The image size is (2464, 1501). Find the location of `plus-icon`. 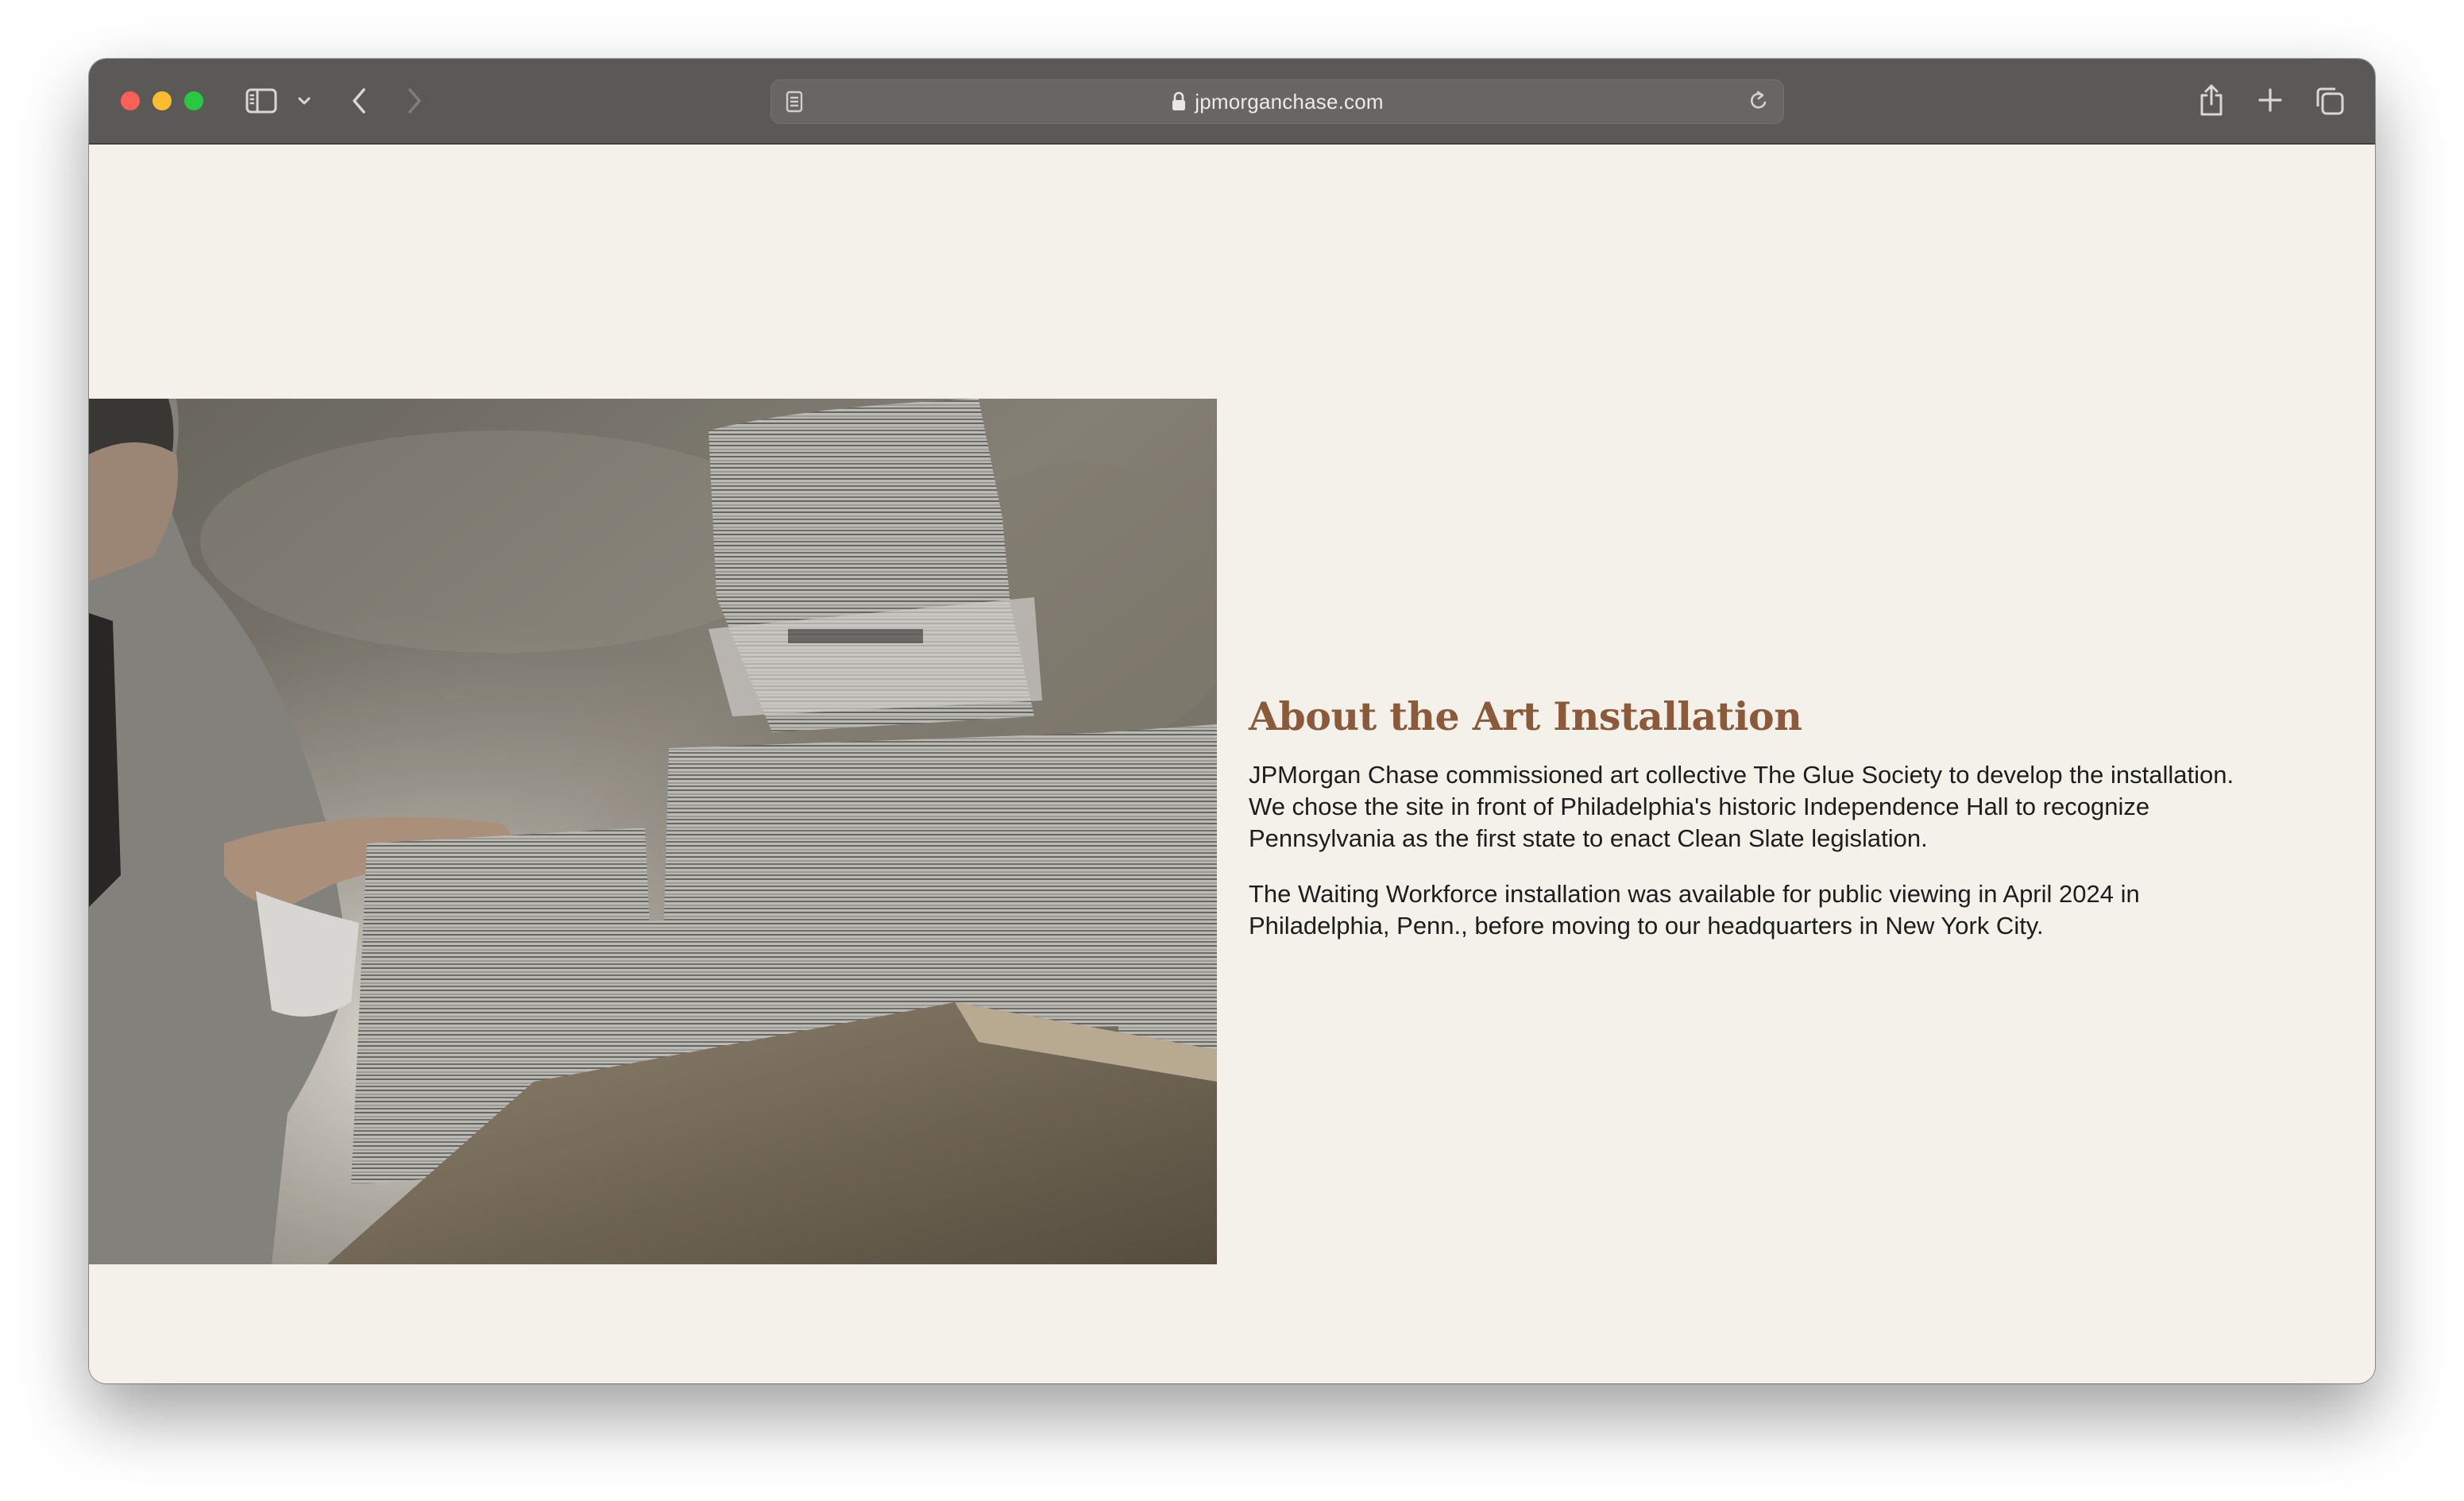

plus-icon is located at coordinates (2270, 100).